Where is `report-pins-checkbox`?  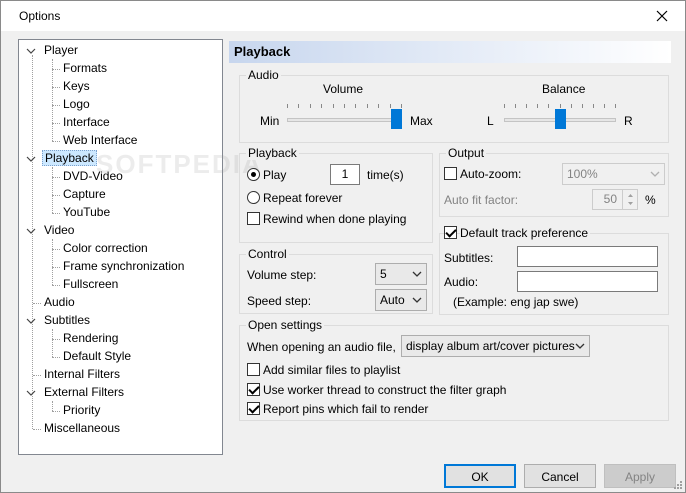 report-pins-checkbox is located at coordinates (253, 408).